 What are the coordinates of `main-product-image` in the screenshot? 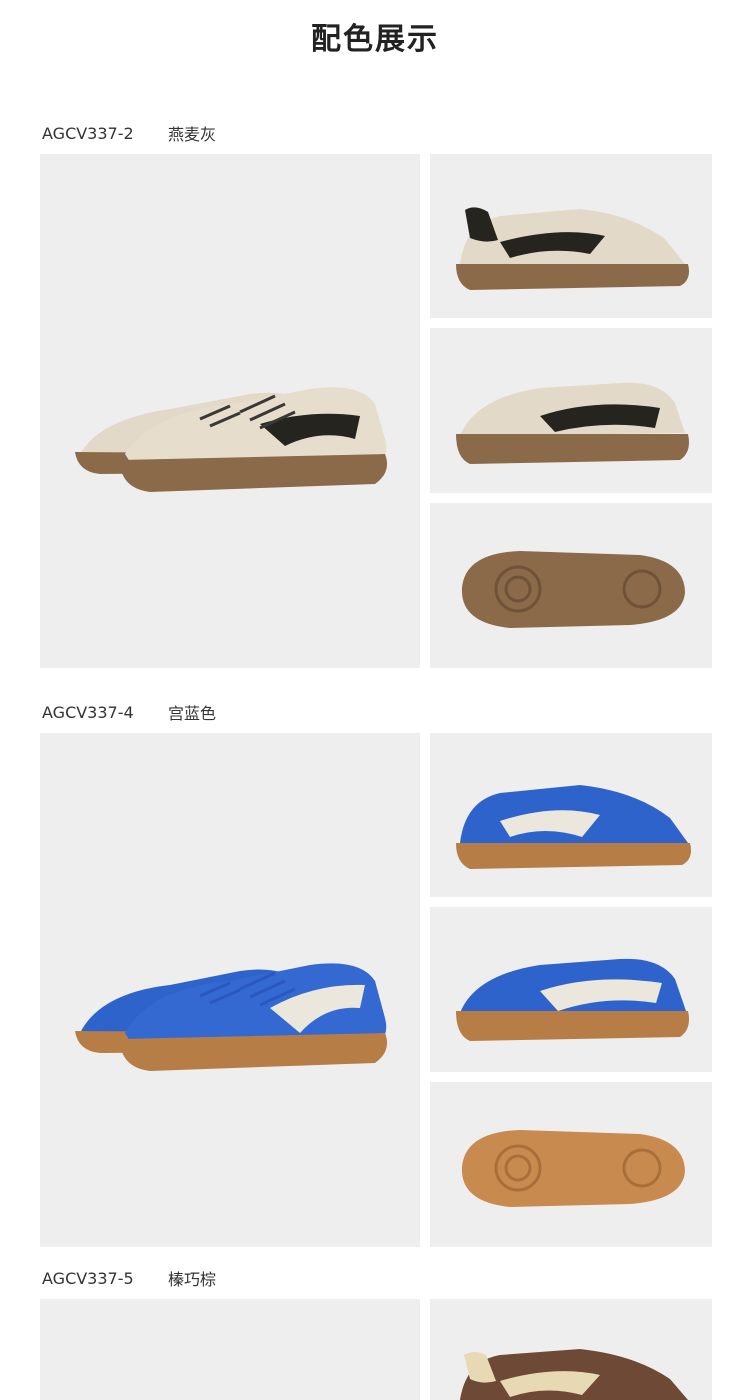 It's located at (230, 1349).